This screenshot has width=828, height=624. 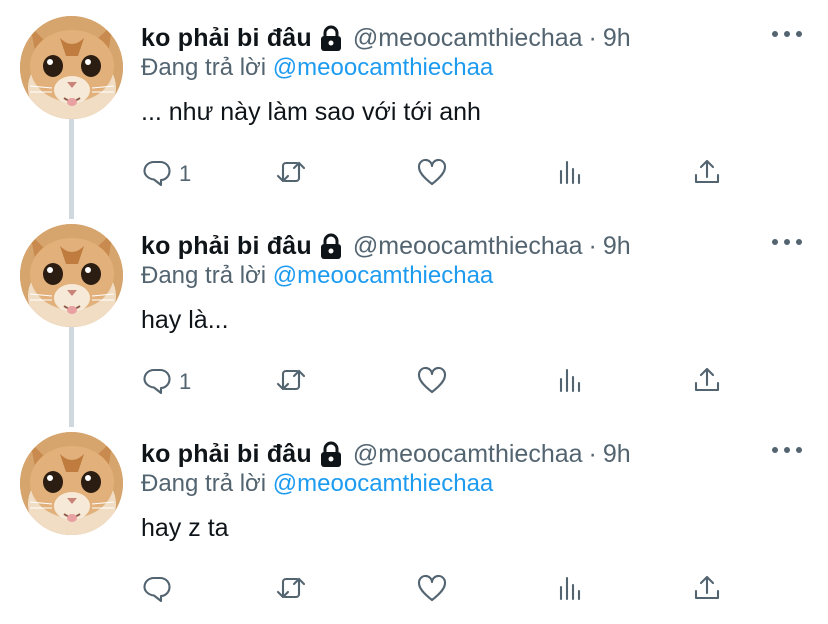 I want to click on tweet-actions, so click(x=436, y=590).